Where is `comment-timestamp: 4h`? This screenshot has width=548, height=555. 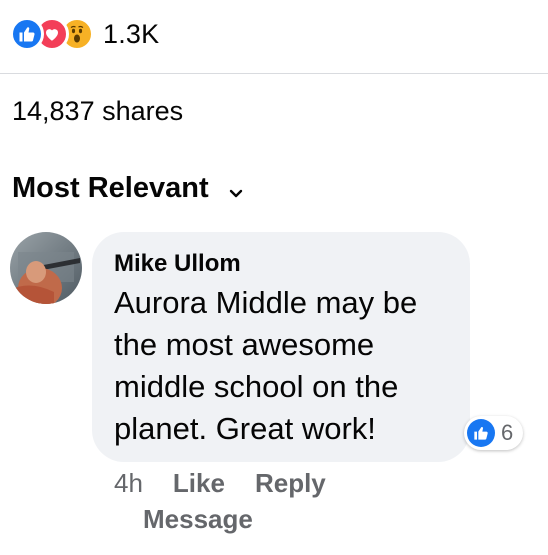 comment-timestamp: 4h is located at coordinates (128, 483).